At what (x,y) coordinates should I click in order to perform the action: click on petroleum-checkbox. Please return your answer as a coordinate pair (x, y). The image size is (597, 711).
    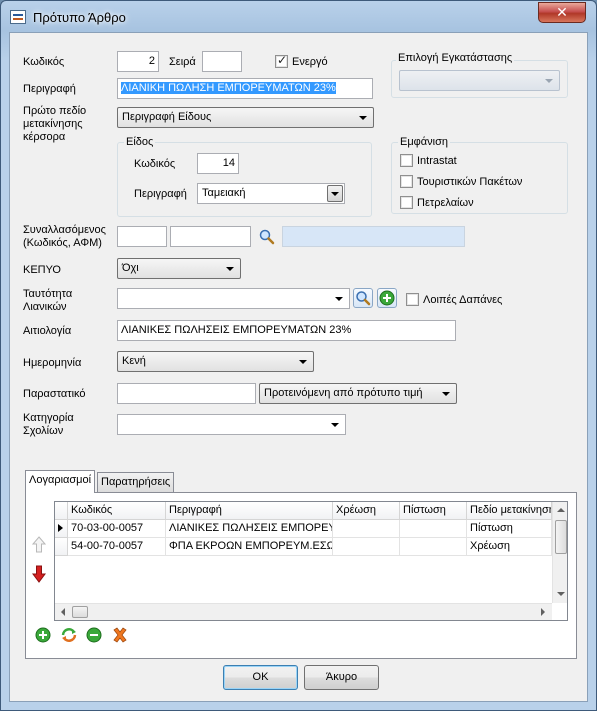
    Looking at the image, I should click on (406, 202).